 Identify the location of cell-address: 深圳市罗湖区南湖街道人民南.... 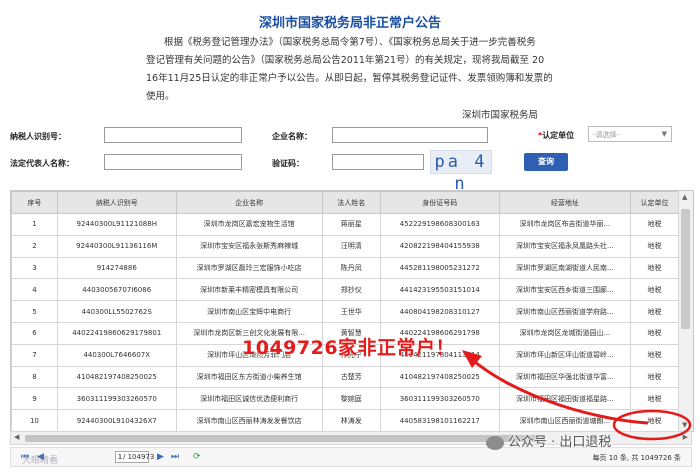
(565, 268).